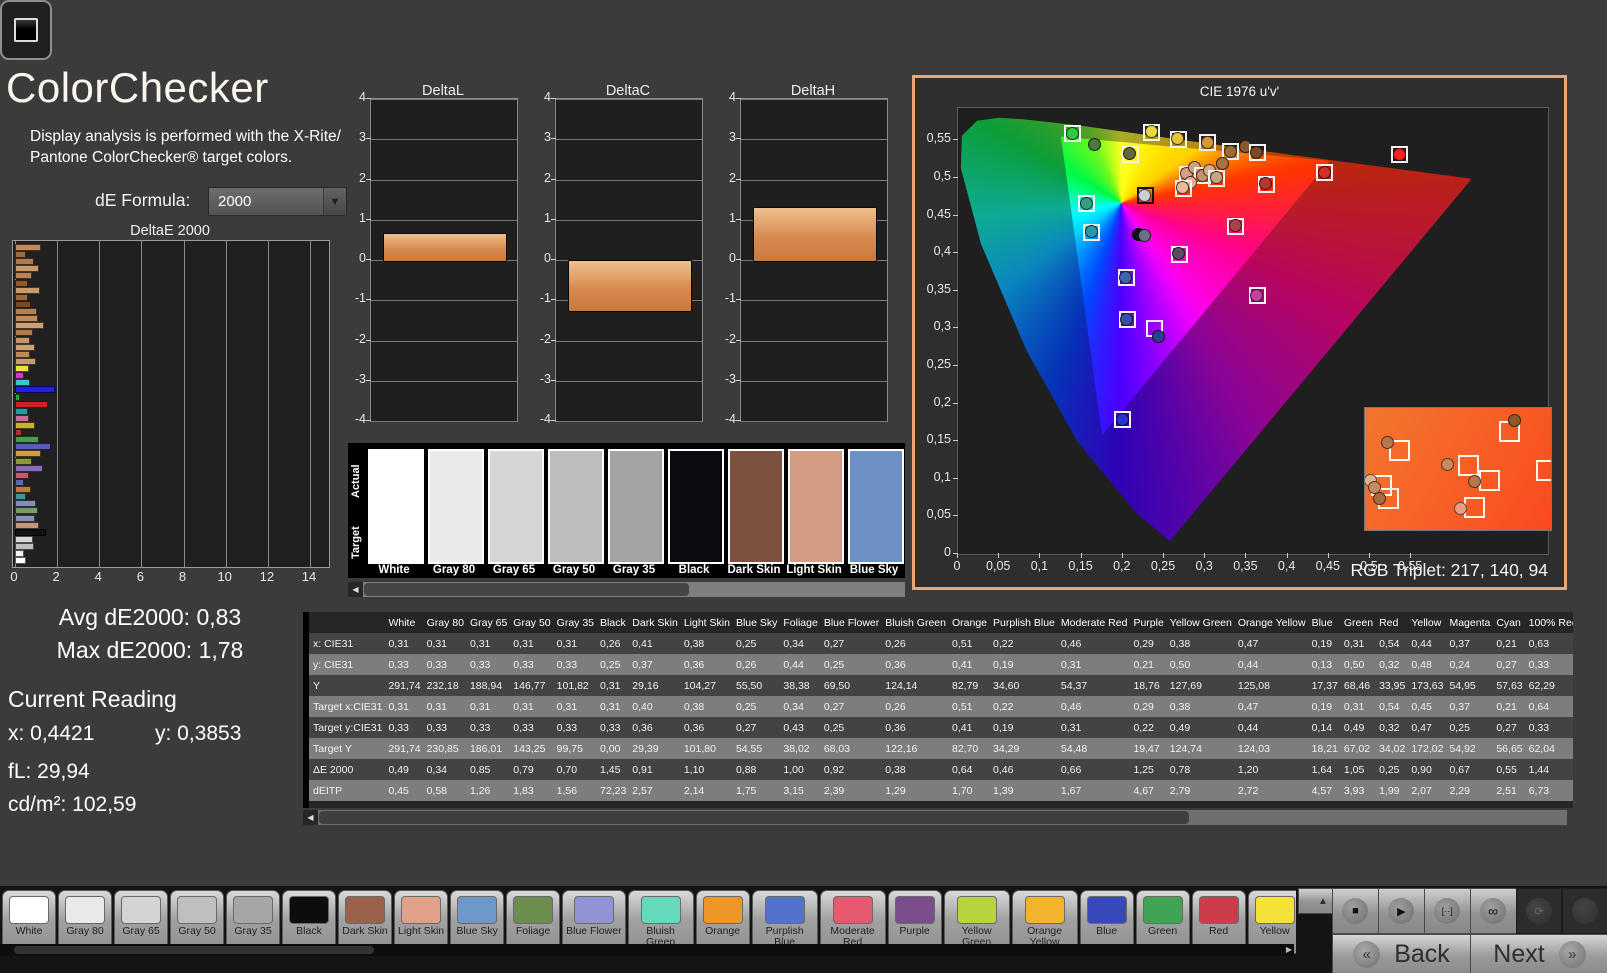  What do you see at coordinates (1401, 911) in the screenshot?
I see `transport-play-button: ▶` at bounding box center [1401, 911].